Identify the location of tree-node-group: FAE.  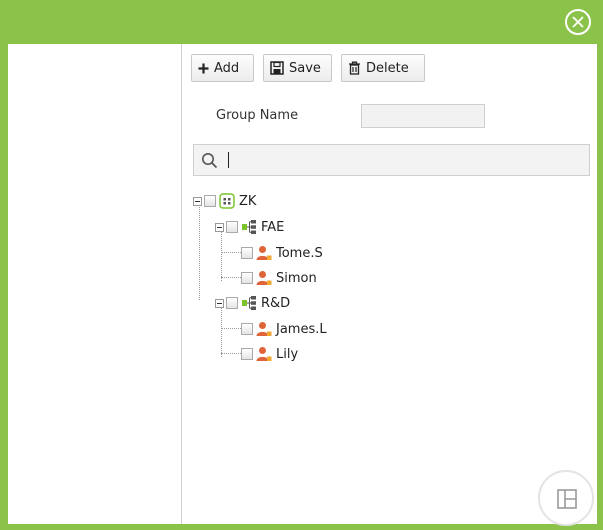
(249, 227).